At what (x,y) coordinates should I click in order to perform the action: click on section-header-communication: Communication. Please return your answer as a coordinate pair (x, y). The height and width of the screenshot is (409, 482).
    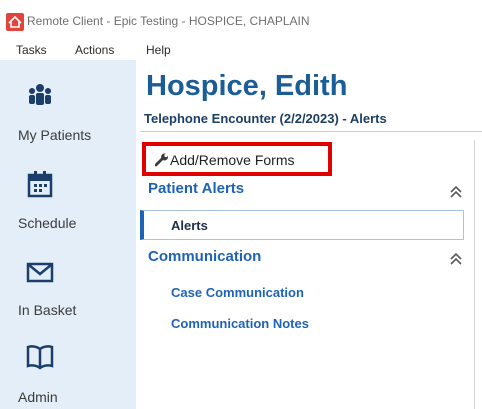
    Looking at the image, I should click on (204, 256).